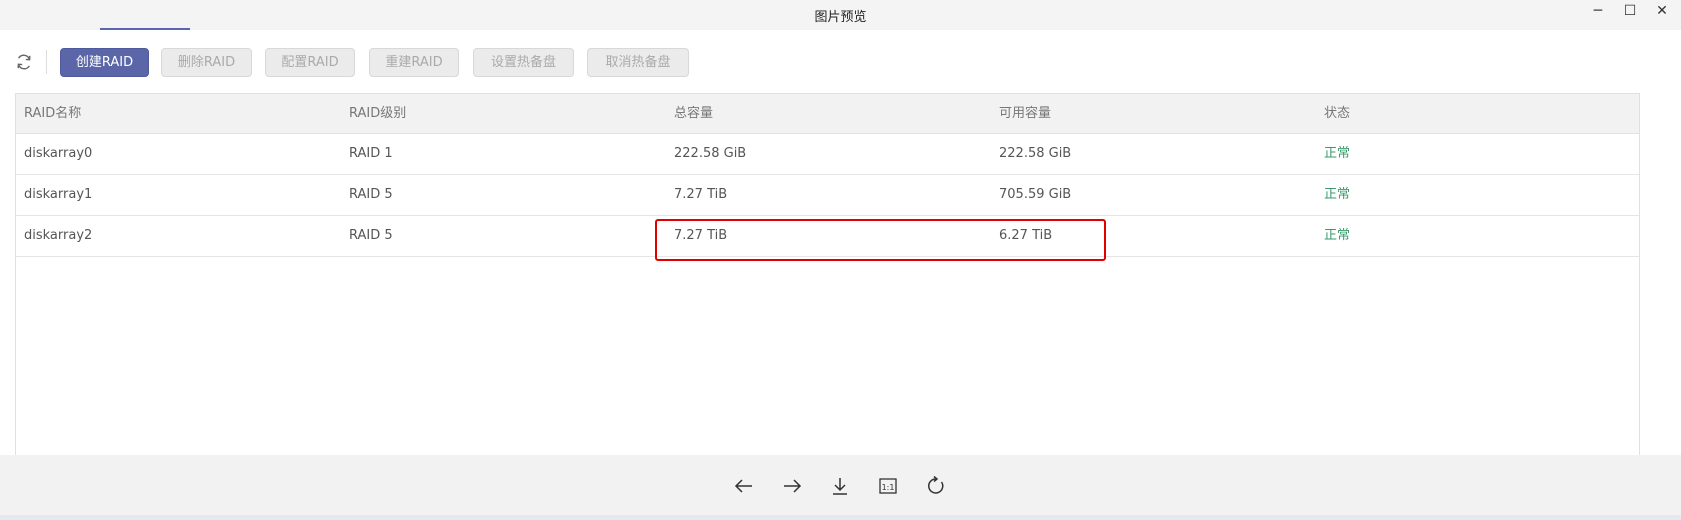 This screenshot has height=520, width=1681. I want to click on available-capacity-cell: 222.58 GiB, so click(1035, 153).